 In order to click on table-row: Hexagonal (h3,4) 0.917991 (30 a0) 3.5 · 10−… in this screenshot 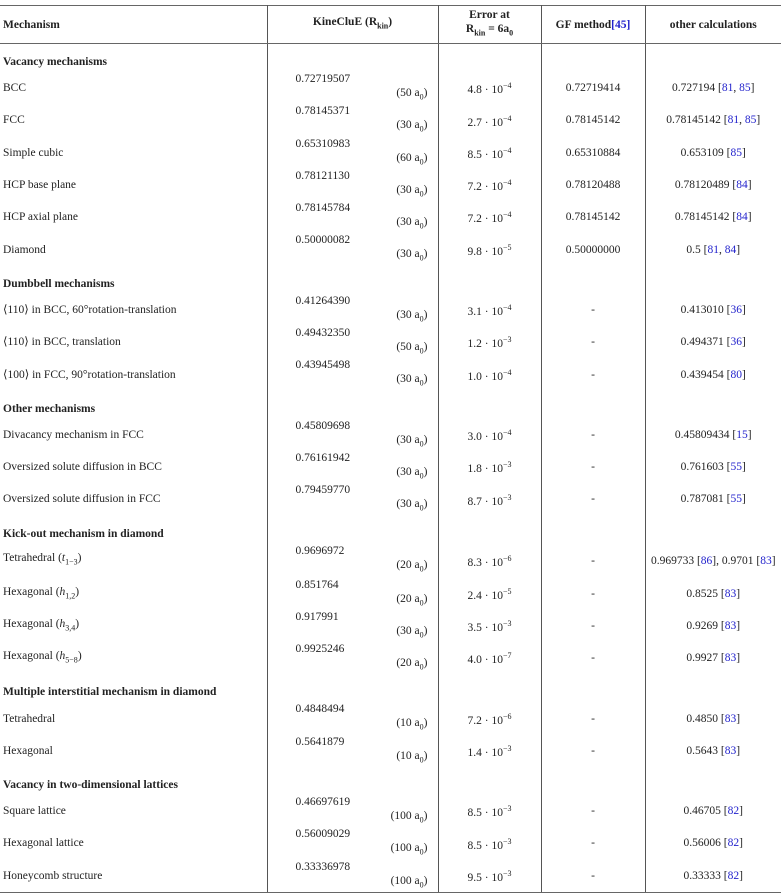, I will do `click(390, 626)`.